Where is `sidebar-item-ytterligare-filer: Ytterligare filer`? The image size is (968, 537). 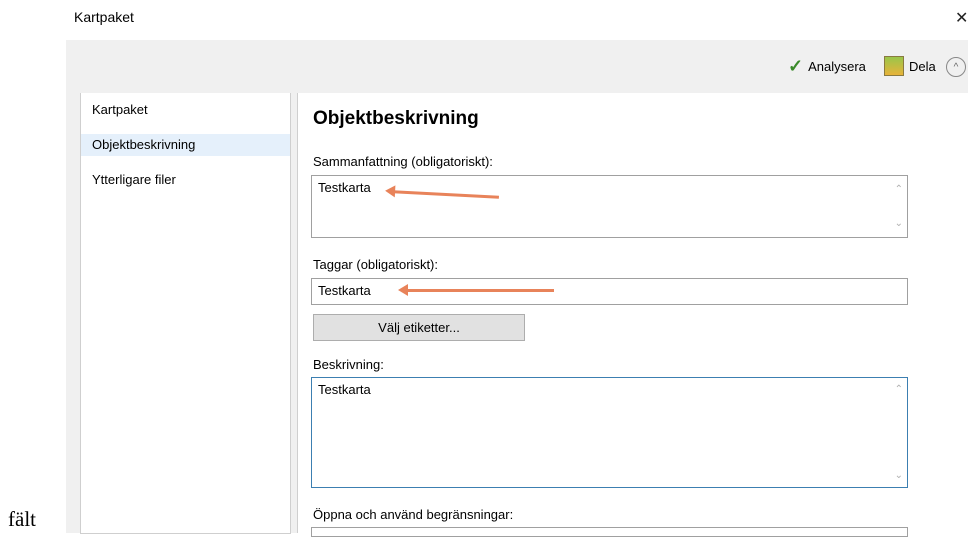
sidebar-item-ytterligare-filer: Ytterligare filer is located at coordinates (185, 180).